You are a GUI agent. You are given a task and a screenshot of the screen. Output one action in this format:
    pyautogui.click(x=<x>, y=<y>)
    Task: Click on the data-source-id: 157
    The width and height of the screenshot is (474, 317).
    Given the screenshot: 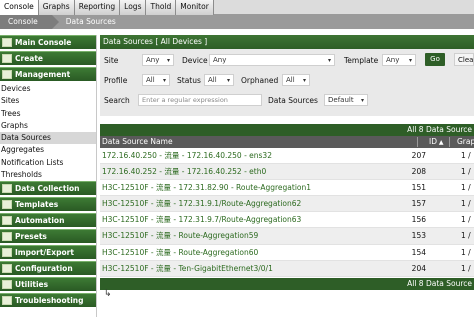 What is the action you would take?
    pyautogui.click(x=418, y=204)
    